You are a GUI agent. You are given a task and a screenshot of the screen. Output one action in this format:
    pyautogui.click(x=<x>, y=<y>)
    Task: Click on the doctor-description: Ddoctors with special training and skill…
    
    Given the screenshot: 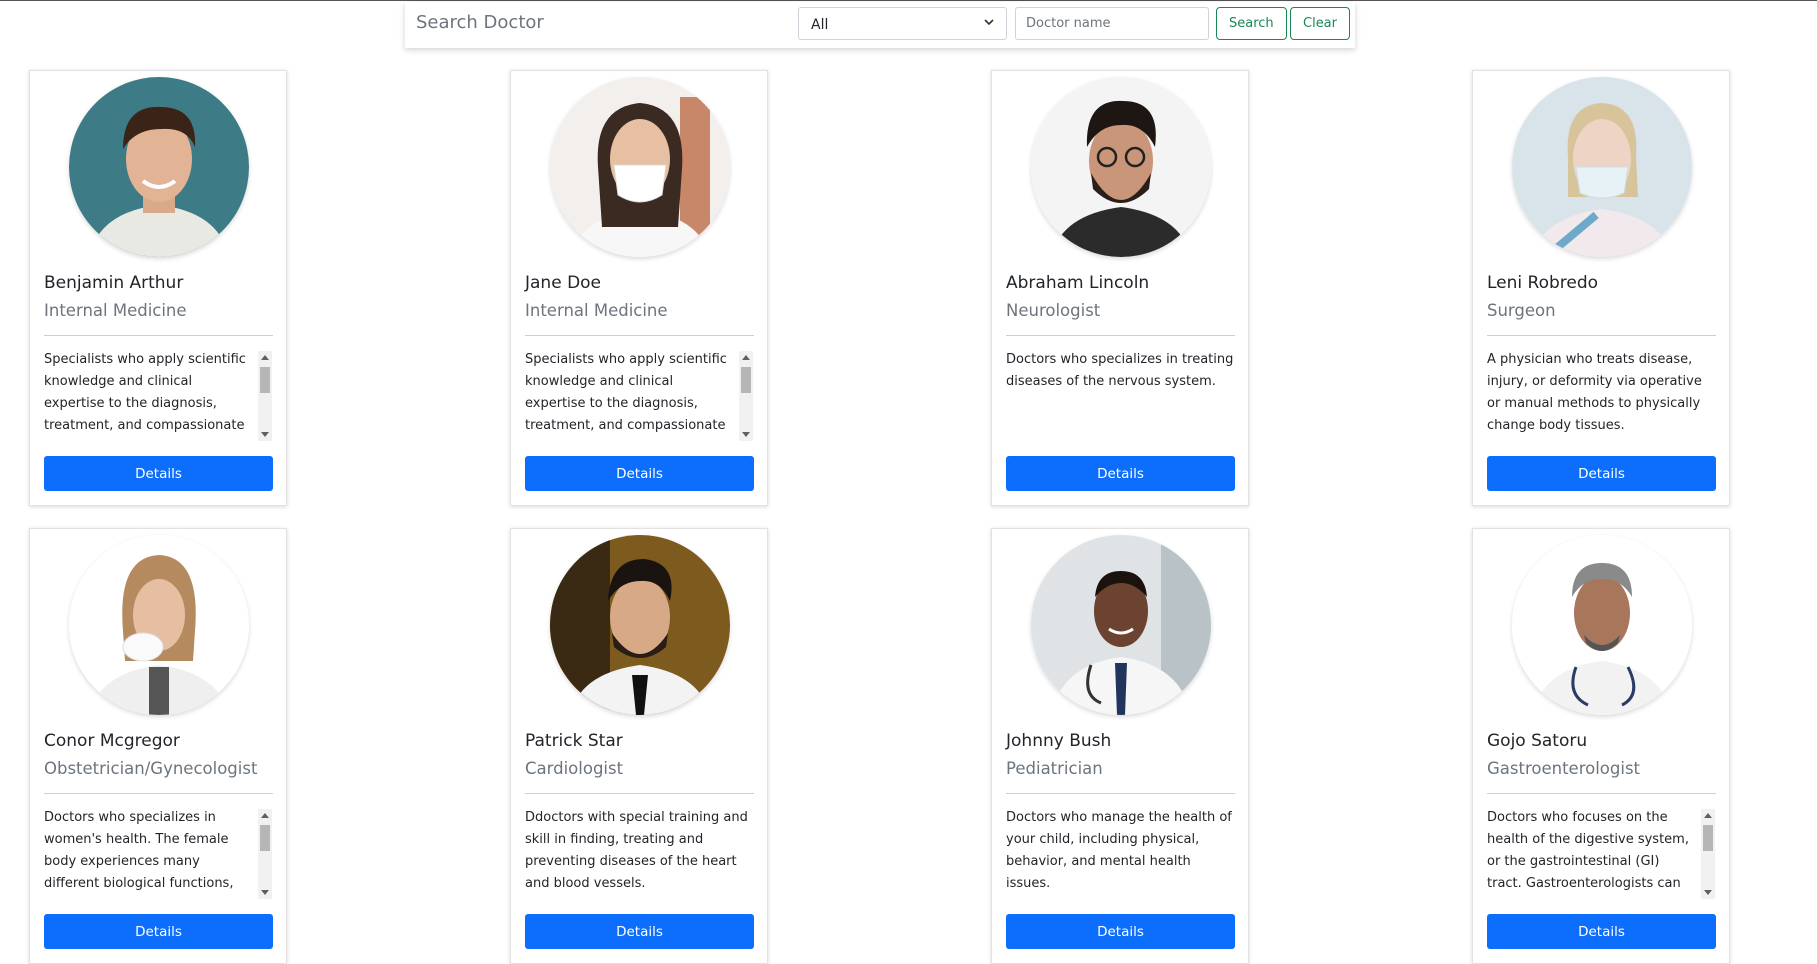 What is the action you would take?
    pyautogui.click(x=636, y=850)
    